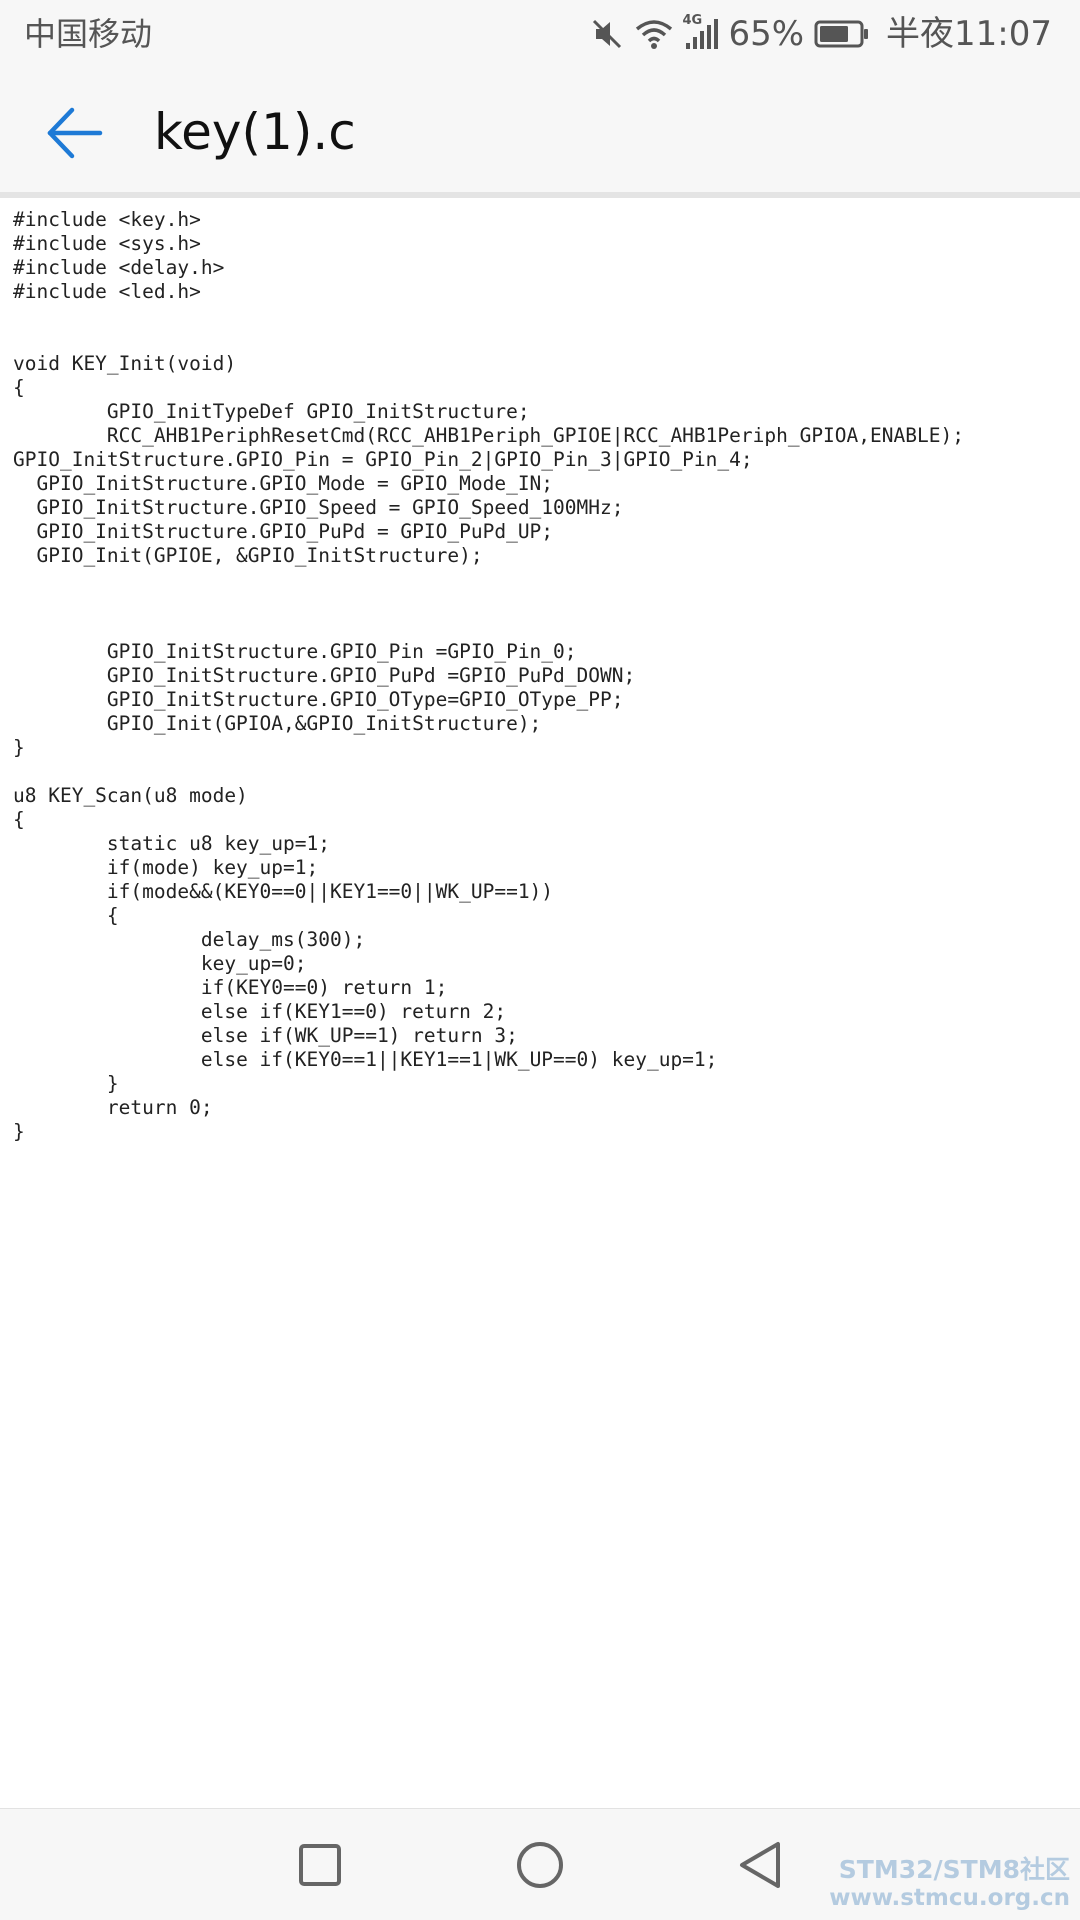 This screenshot has height=1920, width=1080. I want to click on code-line: #include <delay.h>, so click(119, 267).